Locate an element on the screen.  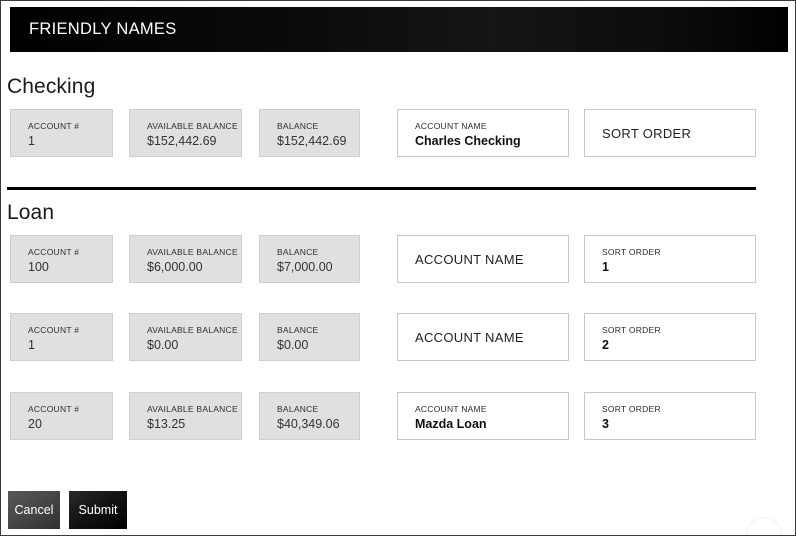
cancel-button: Cancel is located at coordinates (34, 510).